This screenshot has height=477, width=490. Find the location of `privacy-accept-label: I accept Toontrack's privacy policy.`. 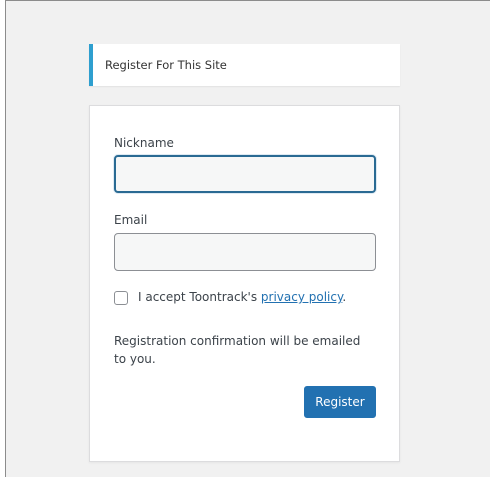

privacy-accept-label: I accept Toontrack's privacy policy. is located at coordinates (242, 297).